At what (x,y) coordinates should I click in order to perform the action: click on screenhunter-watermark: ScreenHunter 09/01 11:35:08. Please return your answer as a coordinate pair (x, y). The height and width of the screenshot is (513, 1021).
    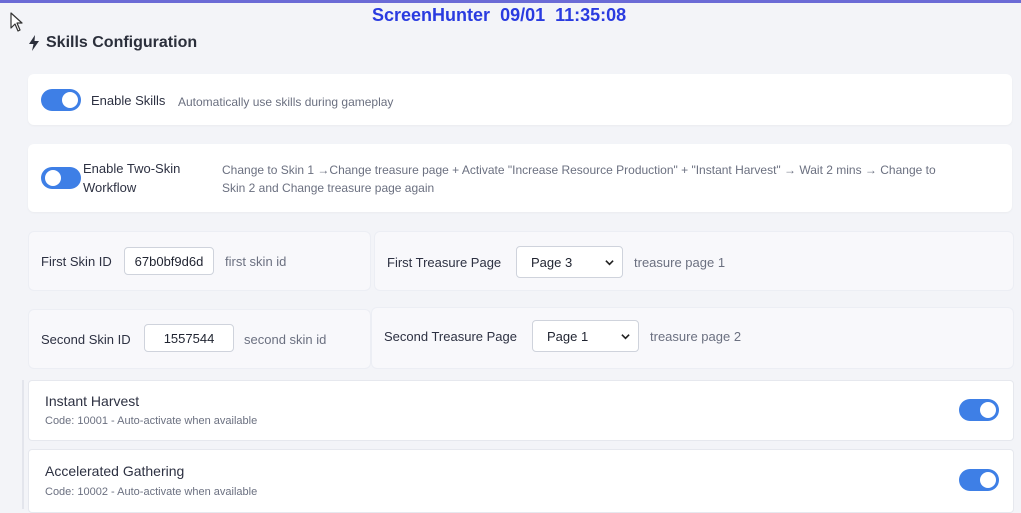
    Looking at the image, I should click on (499, 15).